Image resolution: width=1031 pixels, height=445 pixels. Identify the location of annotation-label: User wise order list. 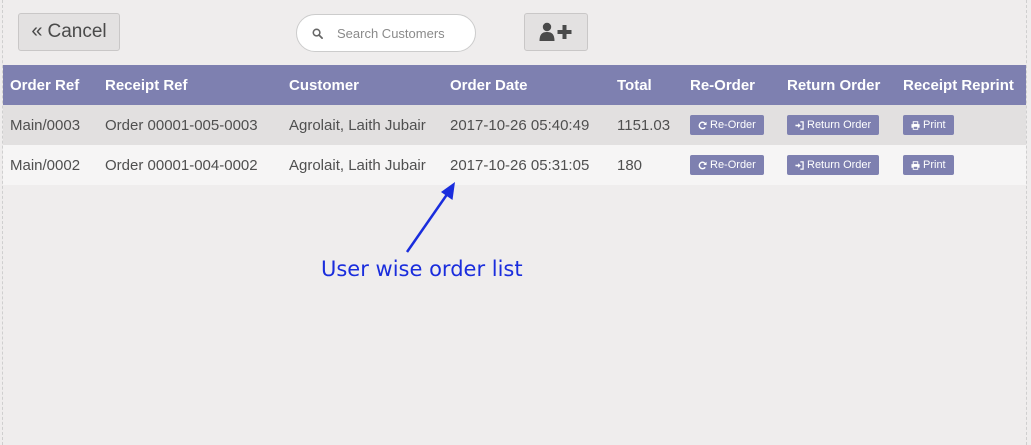
(422, 269).